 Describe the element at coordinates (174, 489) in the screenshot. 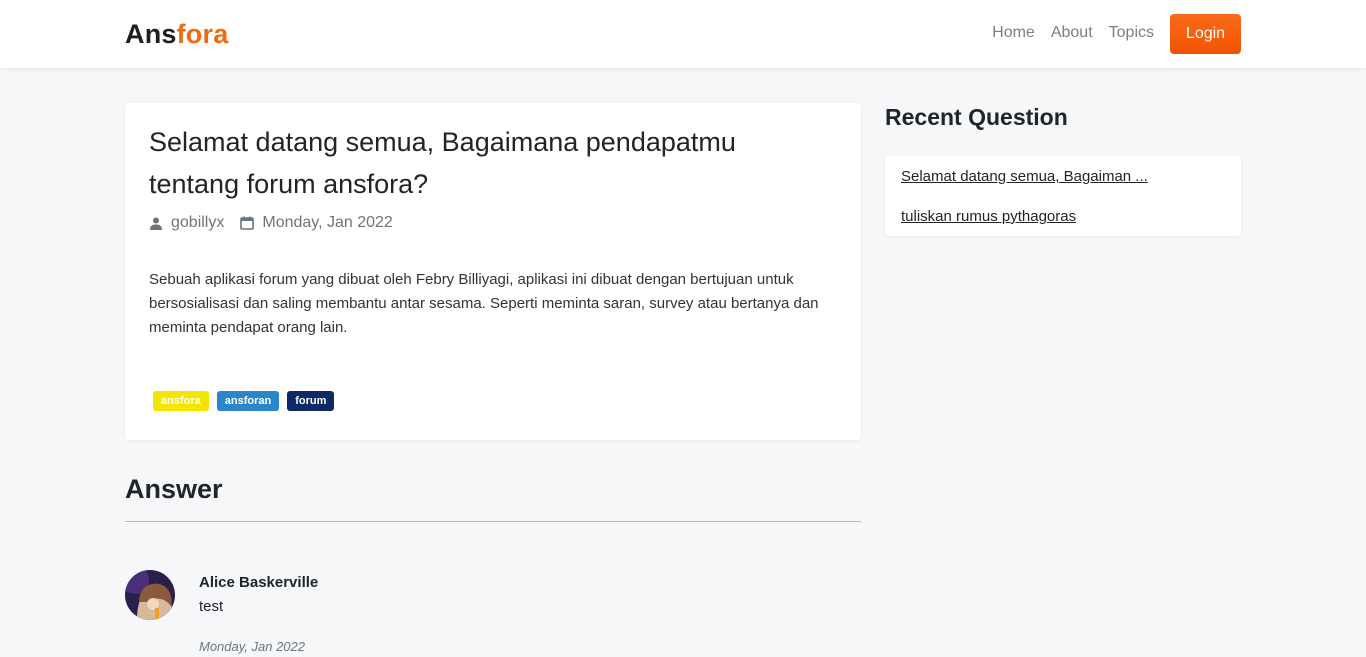

I see `answer-heading: Answer` at that location.